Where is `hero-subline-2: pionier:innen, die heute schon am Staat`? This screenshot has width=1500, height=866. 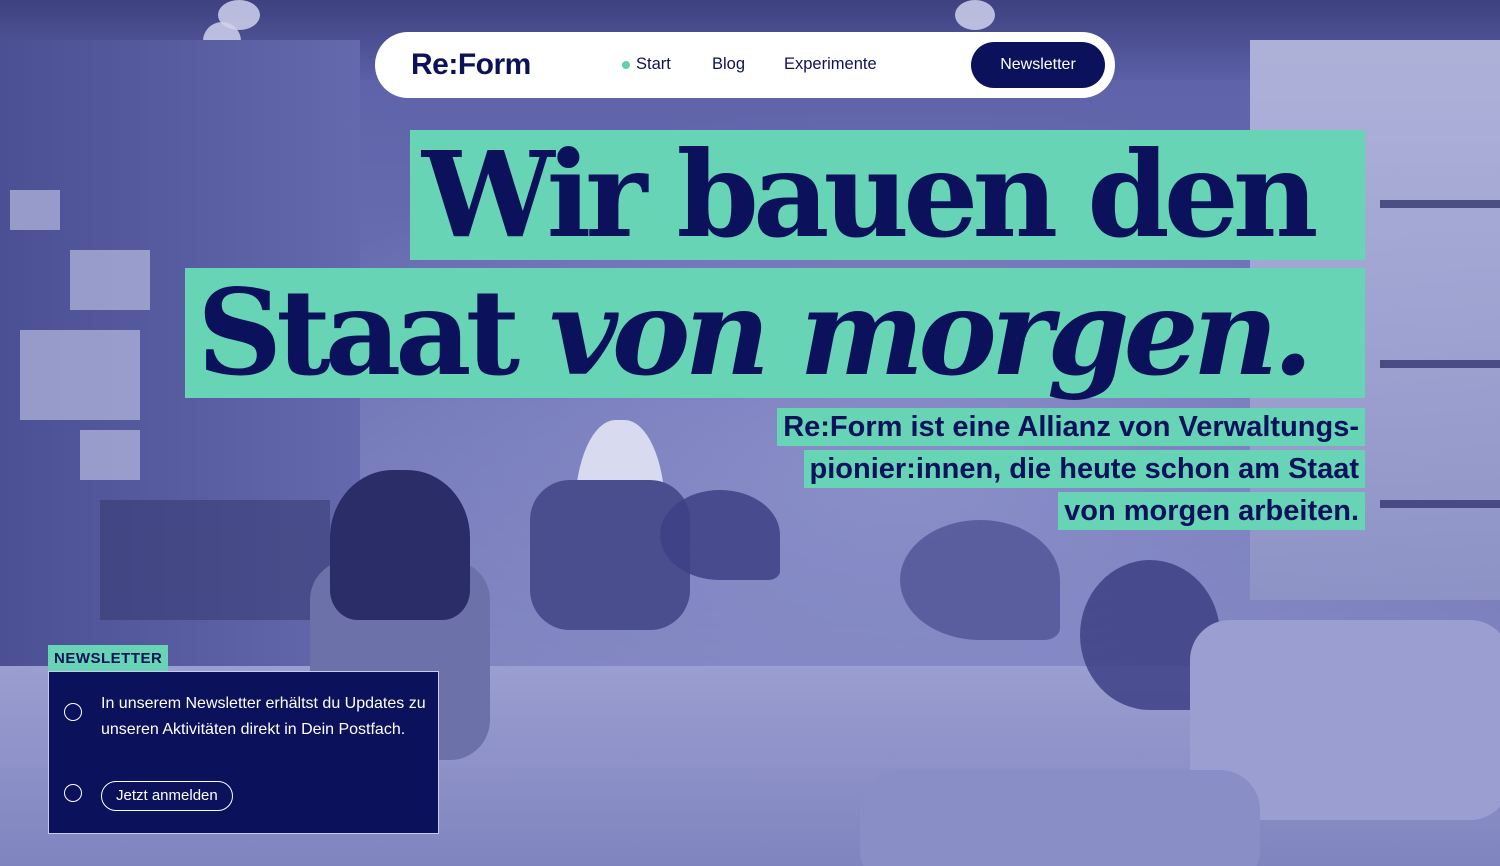 hero-subline-2: pionier:innen, die heute schon am Staat is located at coordinates (1084, 469).